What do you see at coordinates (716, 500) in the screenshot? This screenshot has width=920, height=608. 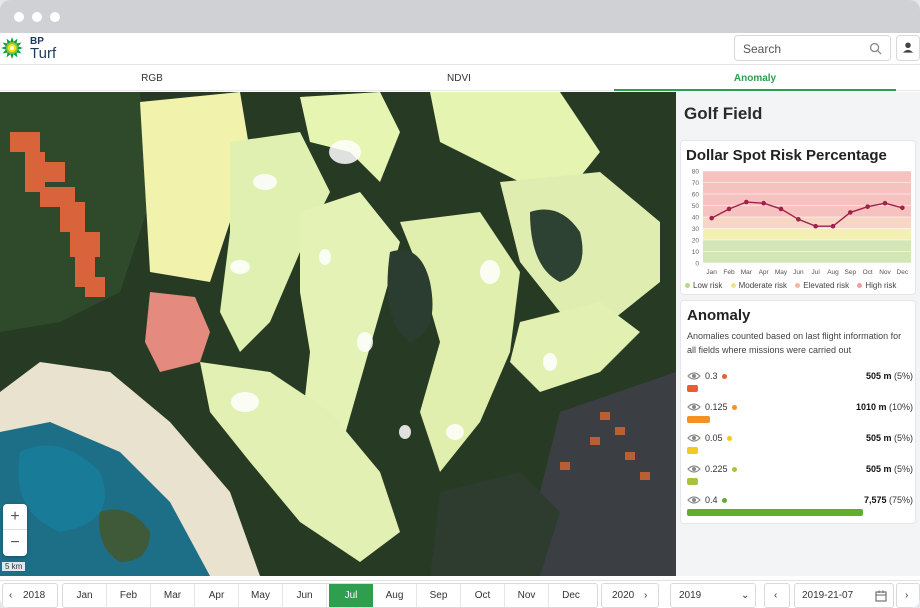 I see `anomaly-value: 0.4` at bounding box center [716, 500].